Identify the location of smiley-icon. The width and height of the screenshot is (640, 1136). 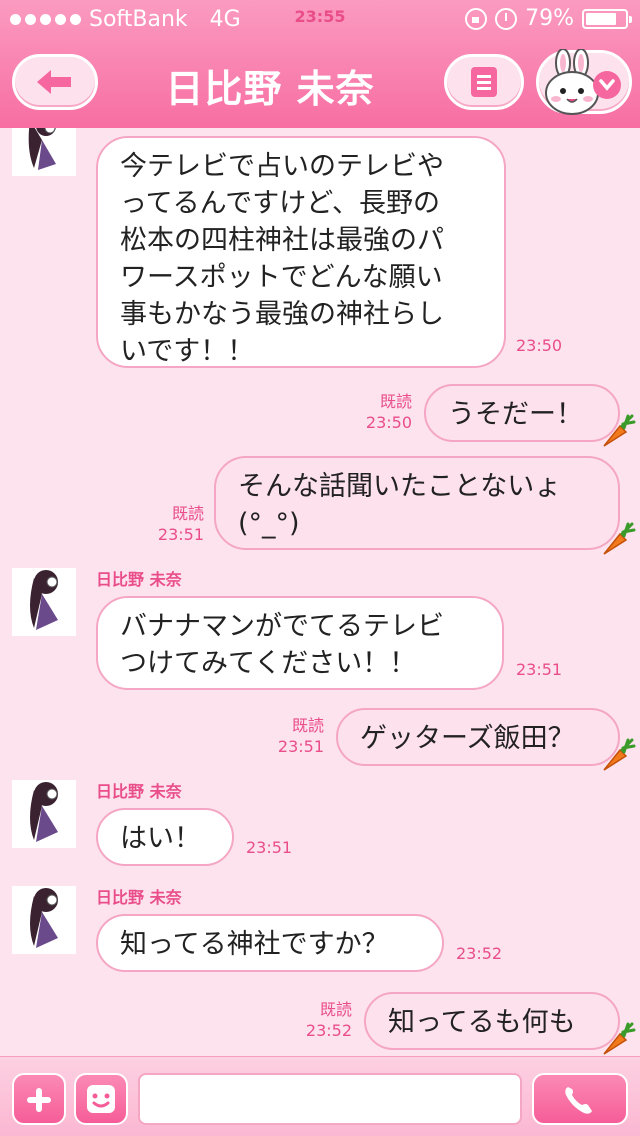
(101, 1099).